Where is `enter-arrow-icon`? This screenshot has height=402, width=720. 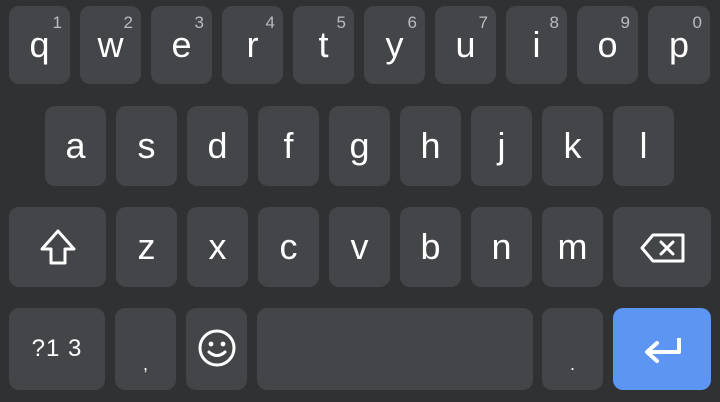 enter-arrow-icon is located at coordinates (663, 350).